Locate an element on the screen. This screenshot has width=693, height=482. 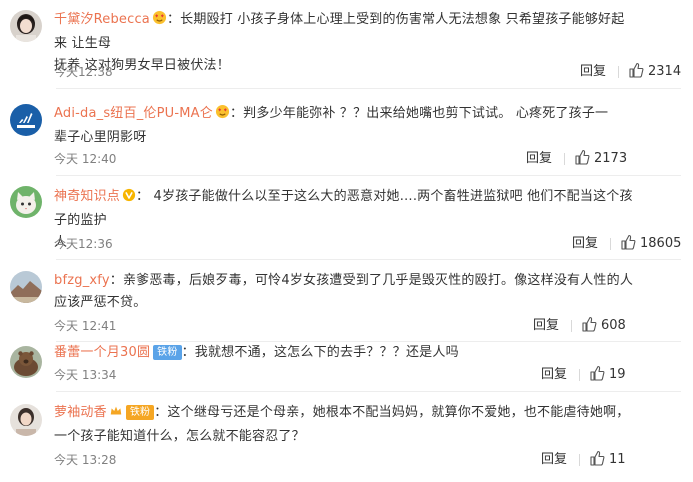
portrait-avatar-icon is located at coordinates (26, 420).